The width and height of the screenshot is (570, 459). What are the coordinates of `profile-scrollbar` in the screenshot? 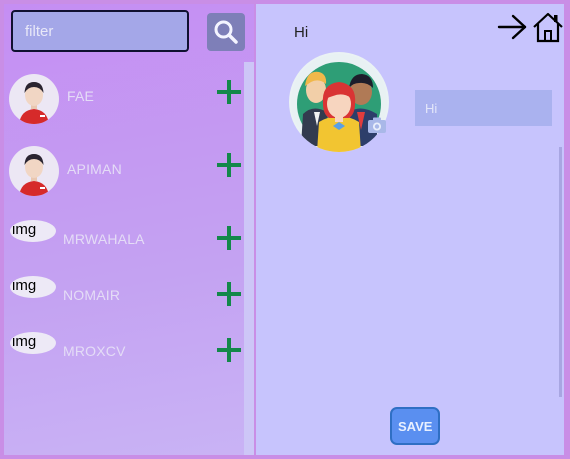 It's located at (560, 272).